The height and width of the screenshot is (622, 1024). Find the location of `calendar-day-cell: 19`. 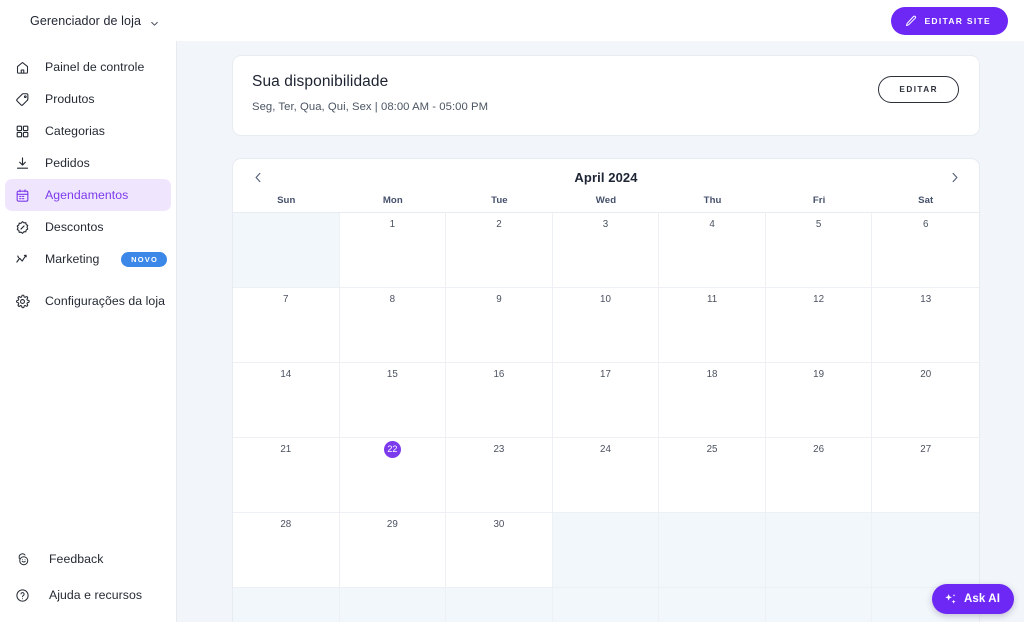

calendar-day-cell: 19 is located at coordinates (819, 400).